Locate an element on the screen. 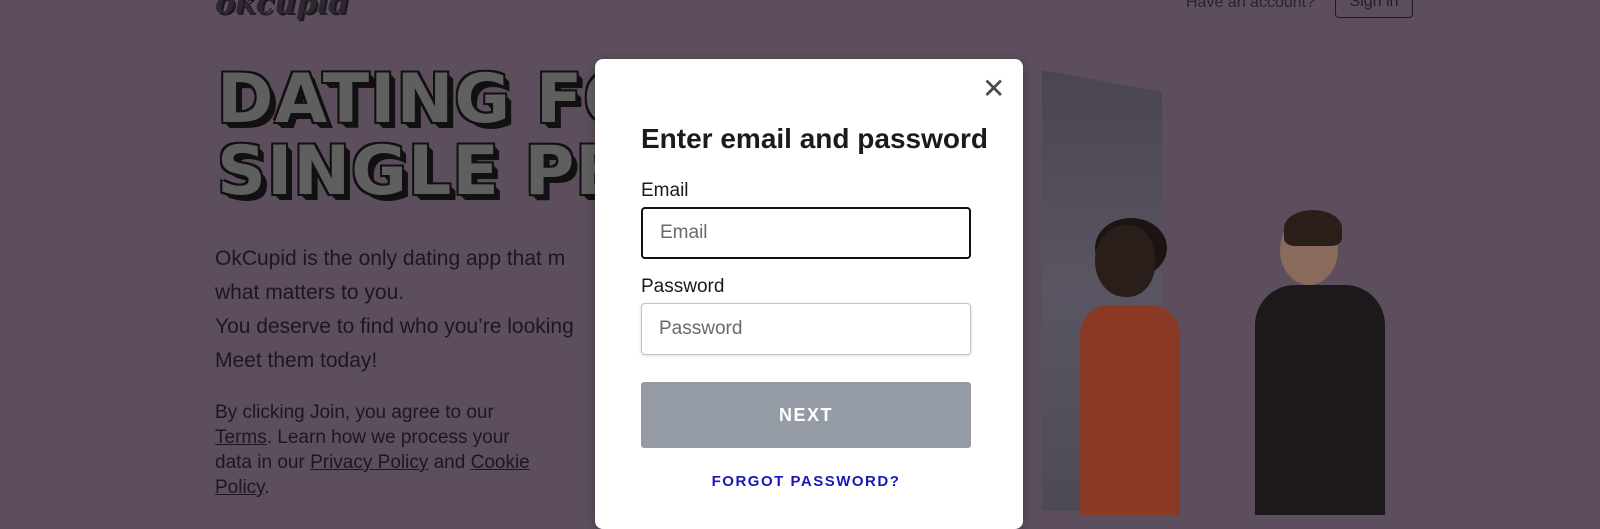 This screenshot has height=529, width=1600. man-hair is located at coordinates (1313, 228).